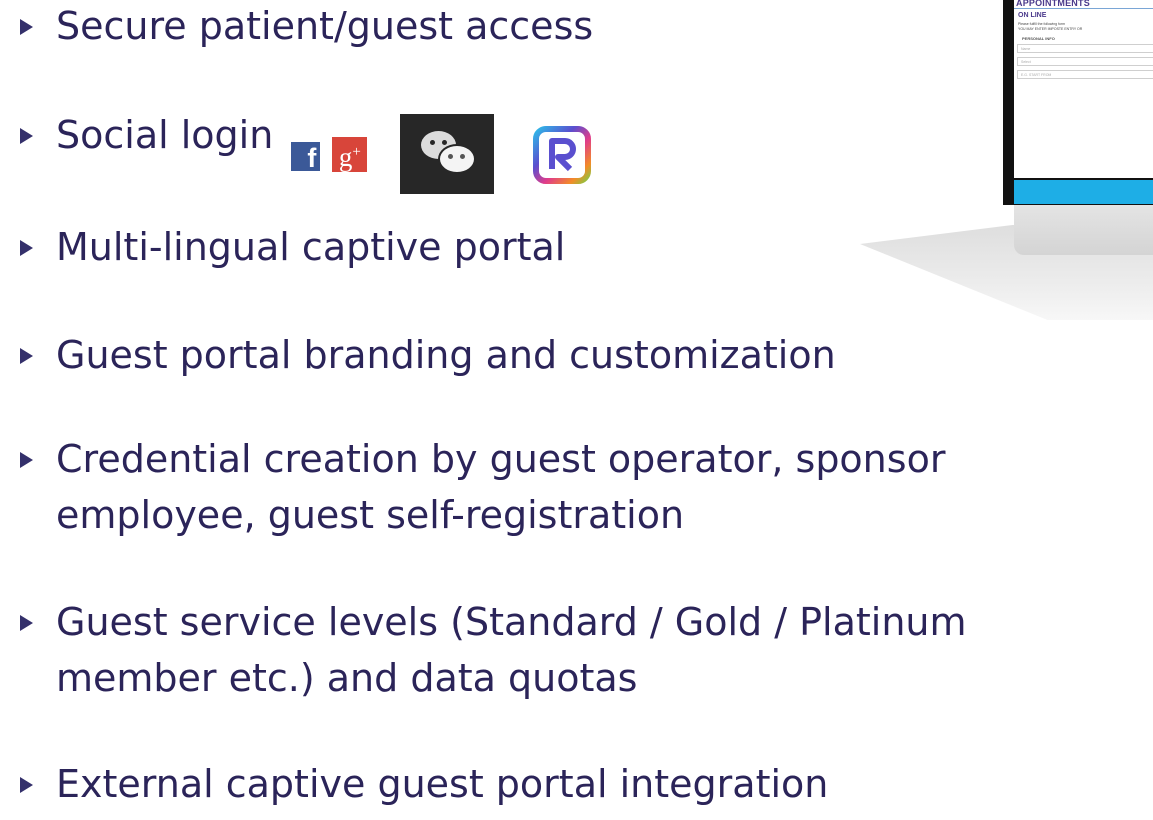 The height and width of the screenshot is (820, 1153). I want to click on rainbow-icon, so click(562, 155).